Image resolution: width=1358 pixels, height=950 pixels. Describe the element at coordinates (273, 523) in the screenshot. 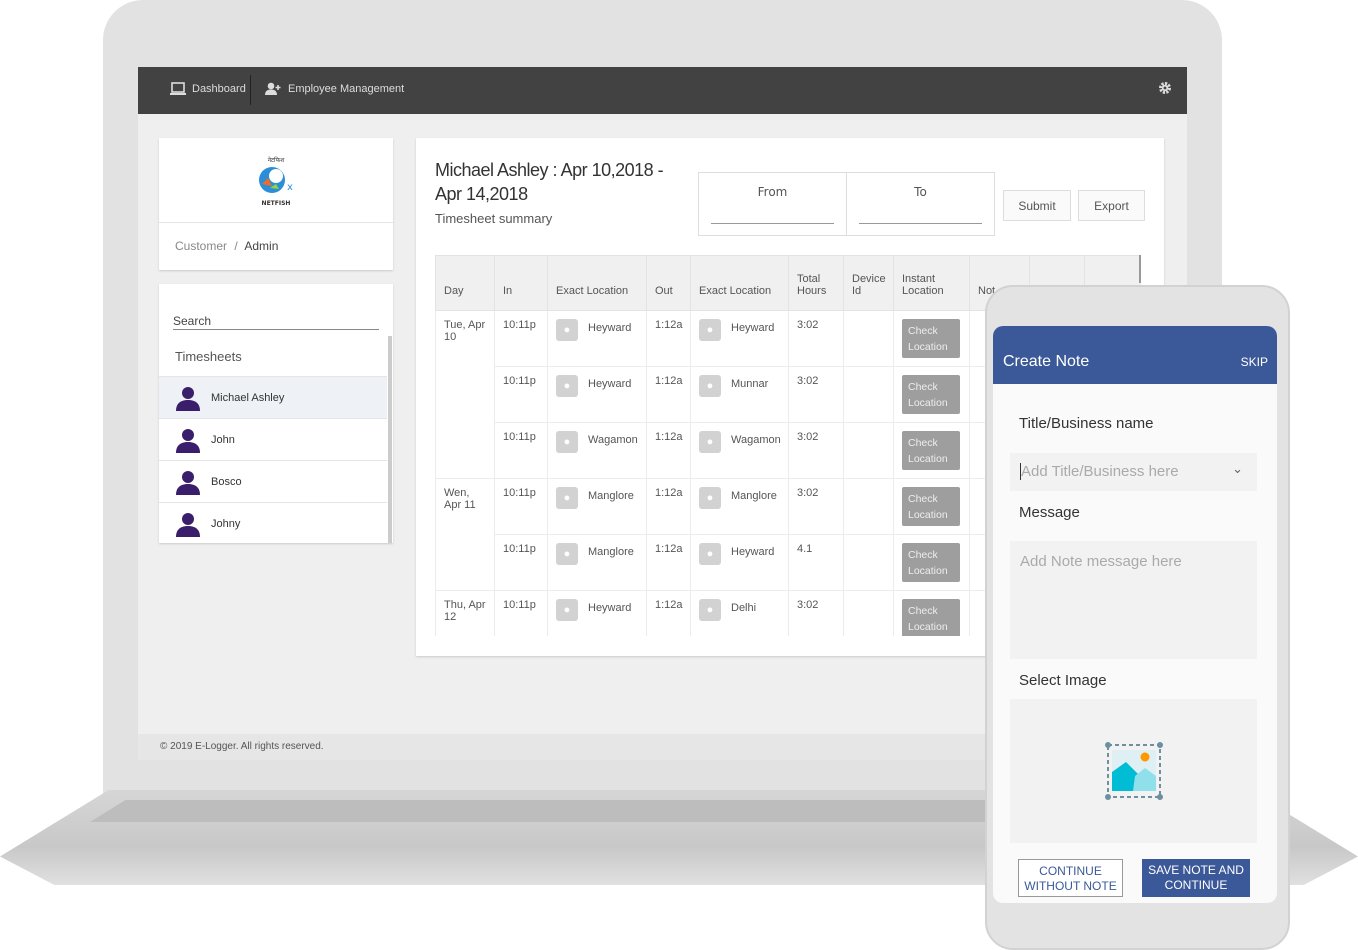

I see `employee-item: Johny` at that location.